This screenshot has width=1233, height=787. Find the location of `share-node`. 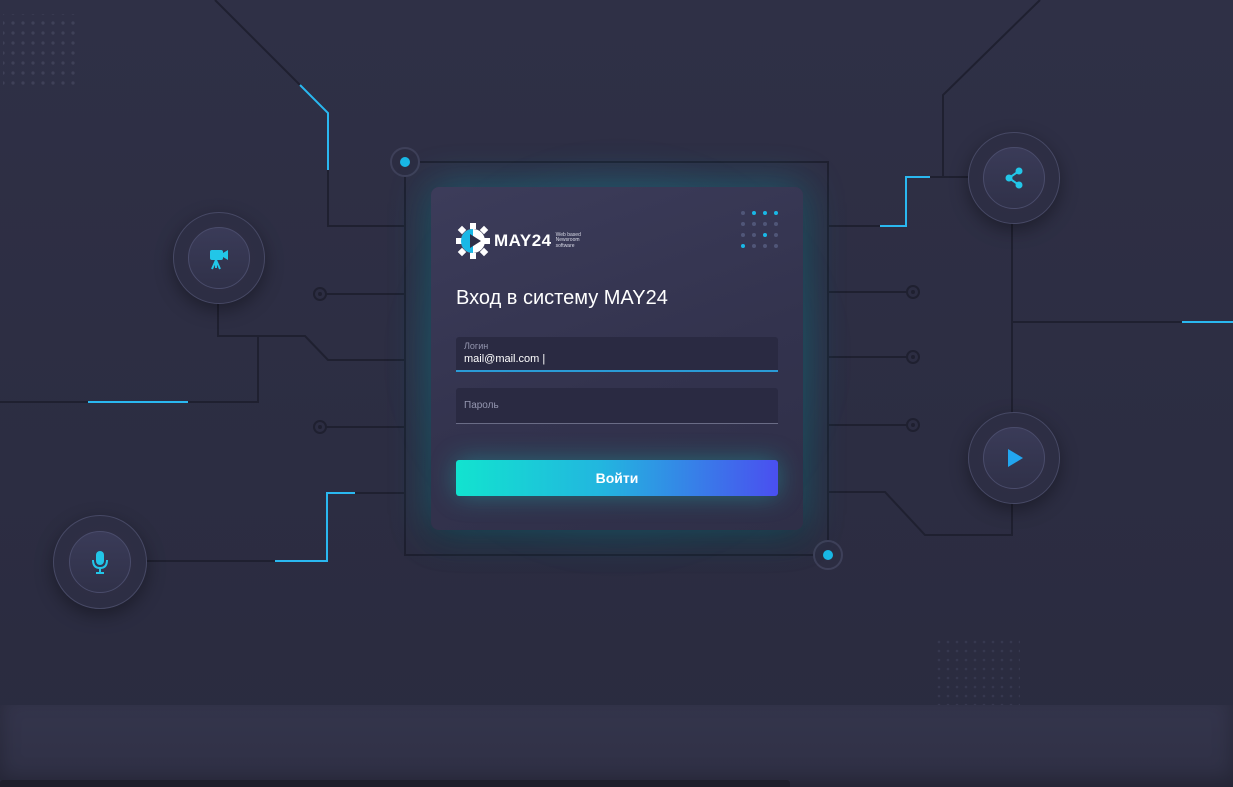

share-node is located at coordinates (1014, 178).